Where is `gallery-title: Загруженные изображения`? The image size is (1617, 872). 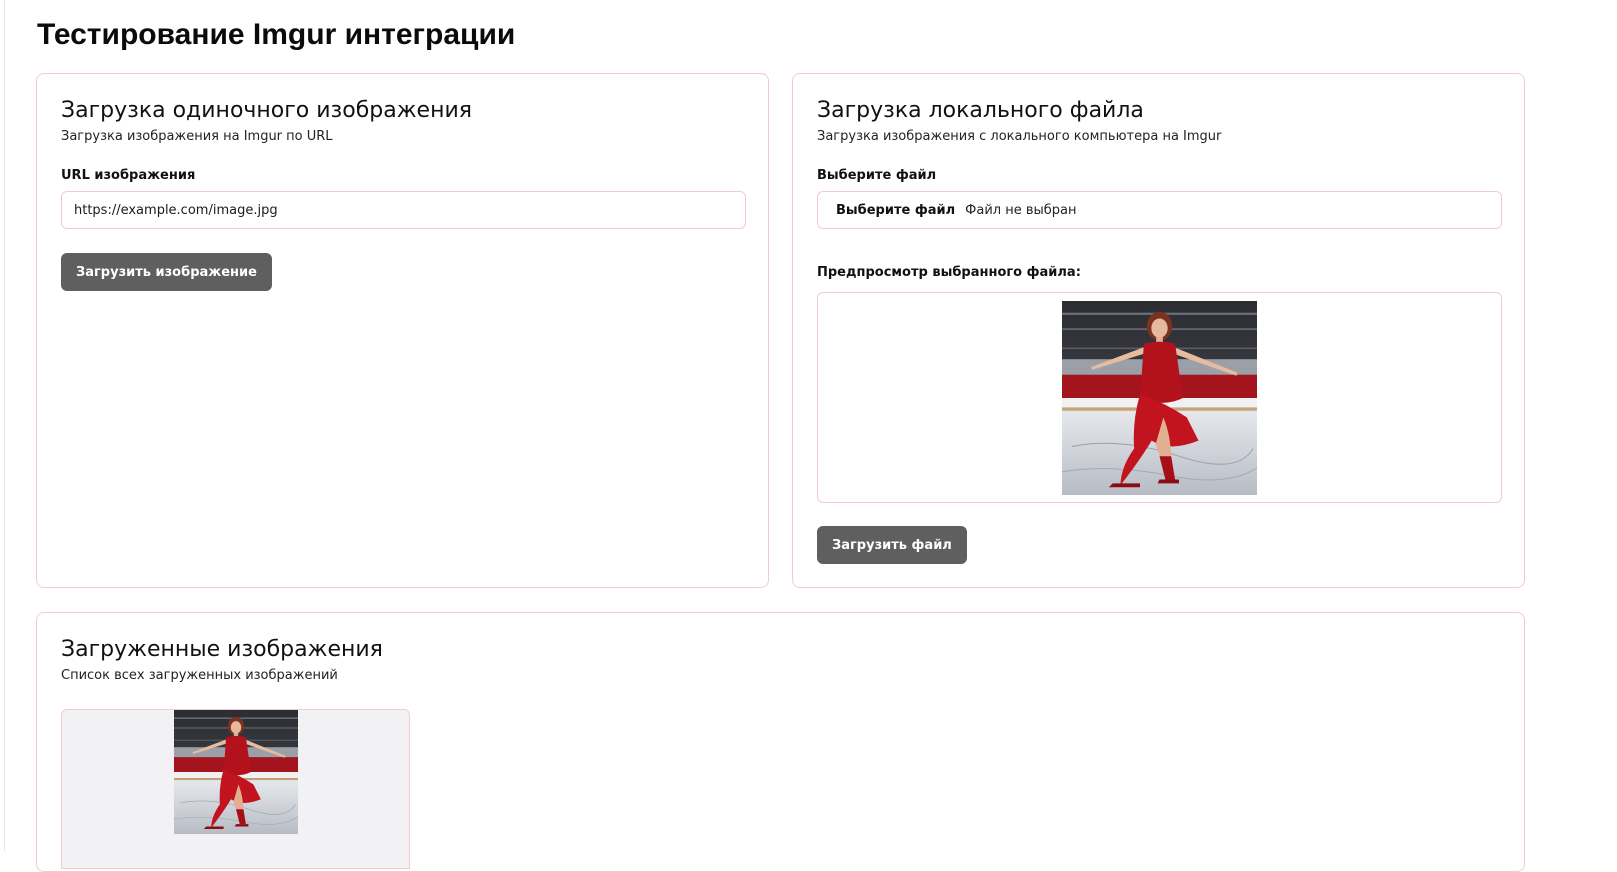 gallery-title: Загруженные изображения is located at coordinates (222, 649).